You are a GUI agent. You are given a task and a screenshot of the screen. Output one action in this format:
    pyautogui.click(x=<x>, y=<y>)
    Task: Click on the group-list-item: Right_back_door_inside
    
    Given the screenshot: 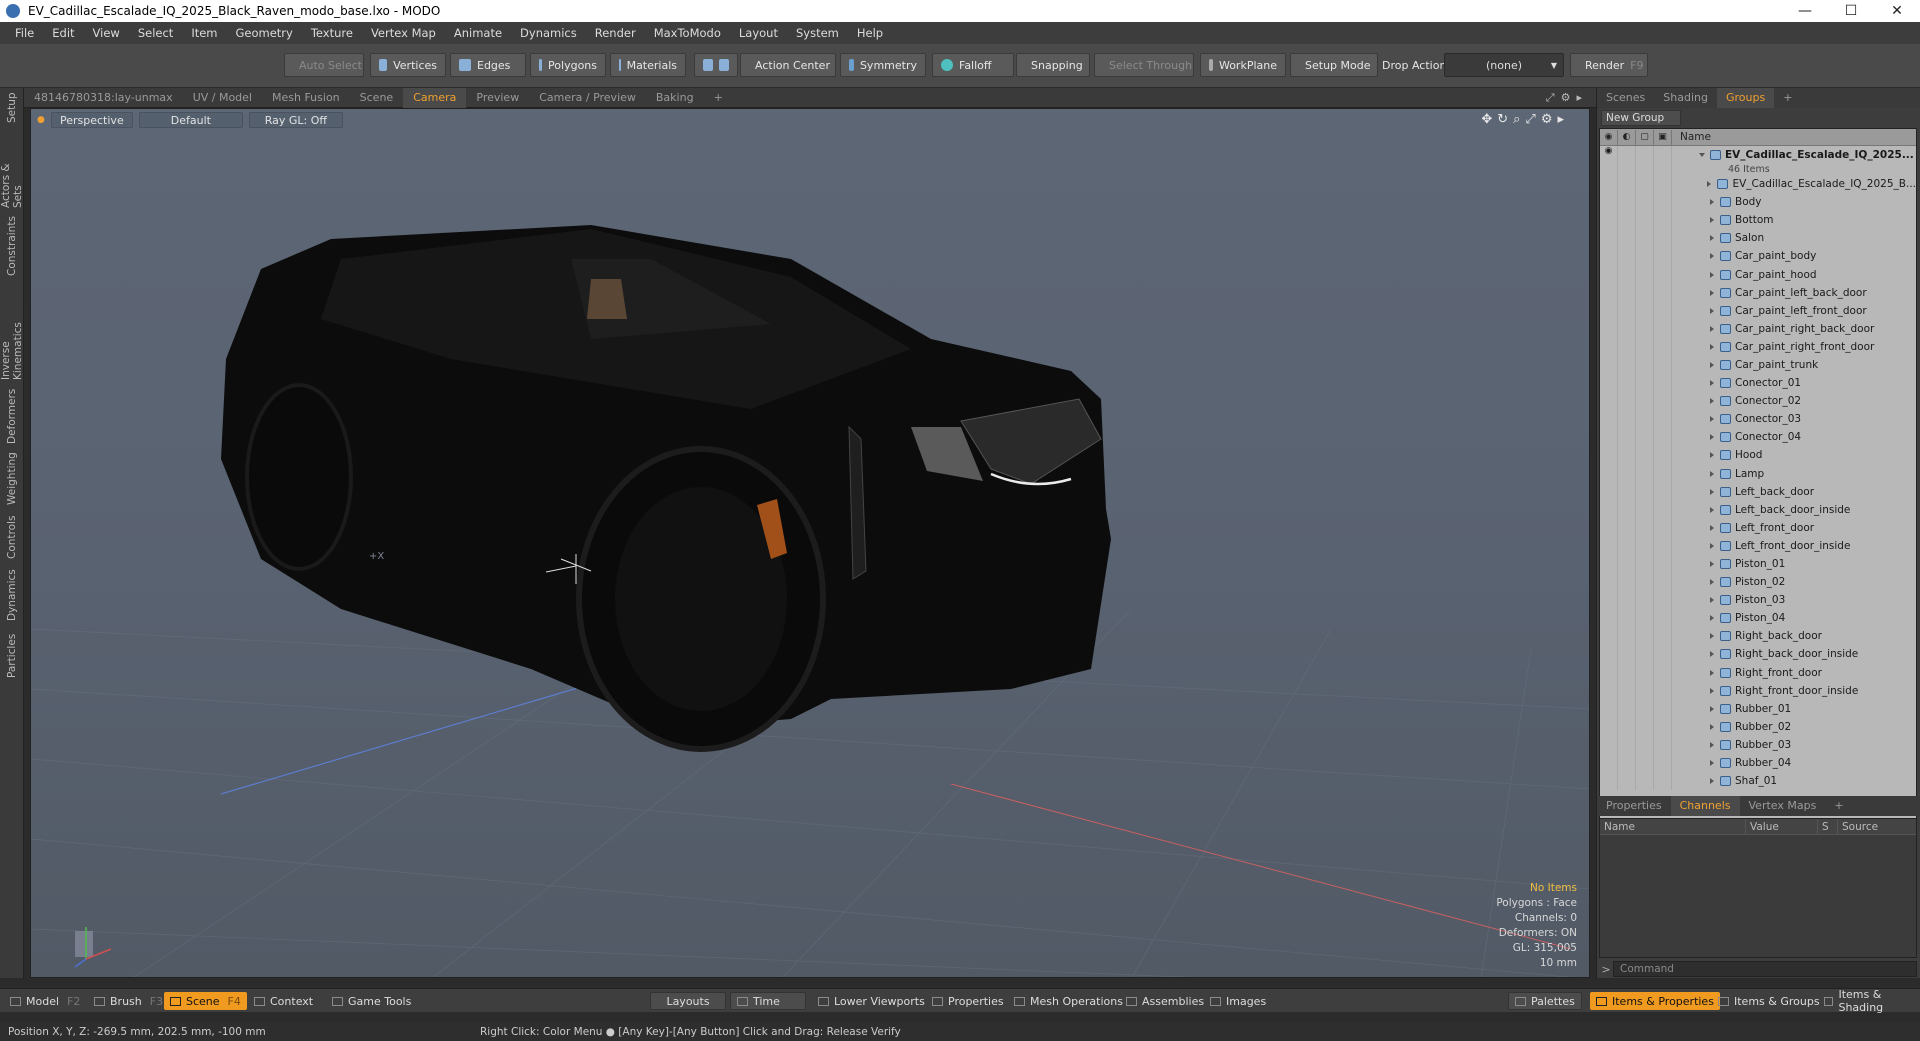 What is the action you would take?
    pyautogui.click(x=1758, y=654)
    